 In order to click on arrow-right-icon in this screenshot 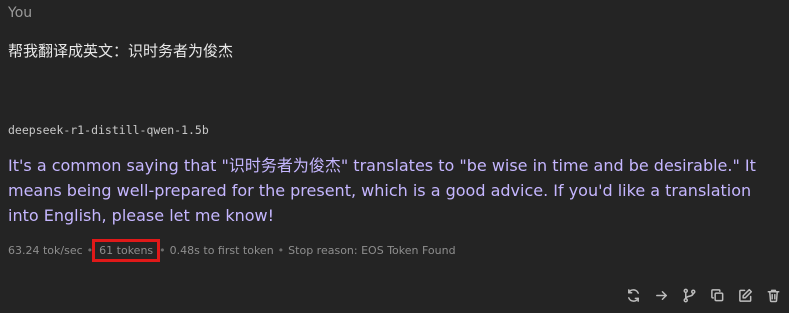, I will do `click(661, 295)`.